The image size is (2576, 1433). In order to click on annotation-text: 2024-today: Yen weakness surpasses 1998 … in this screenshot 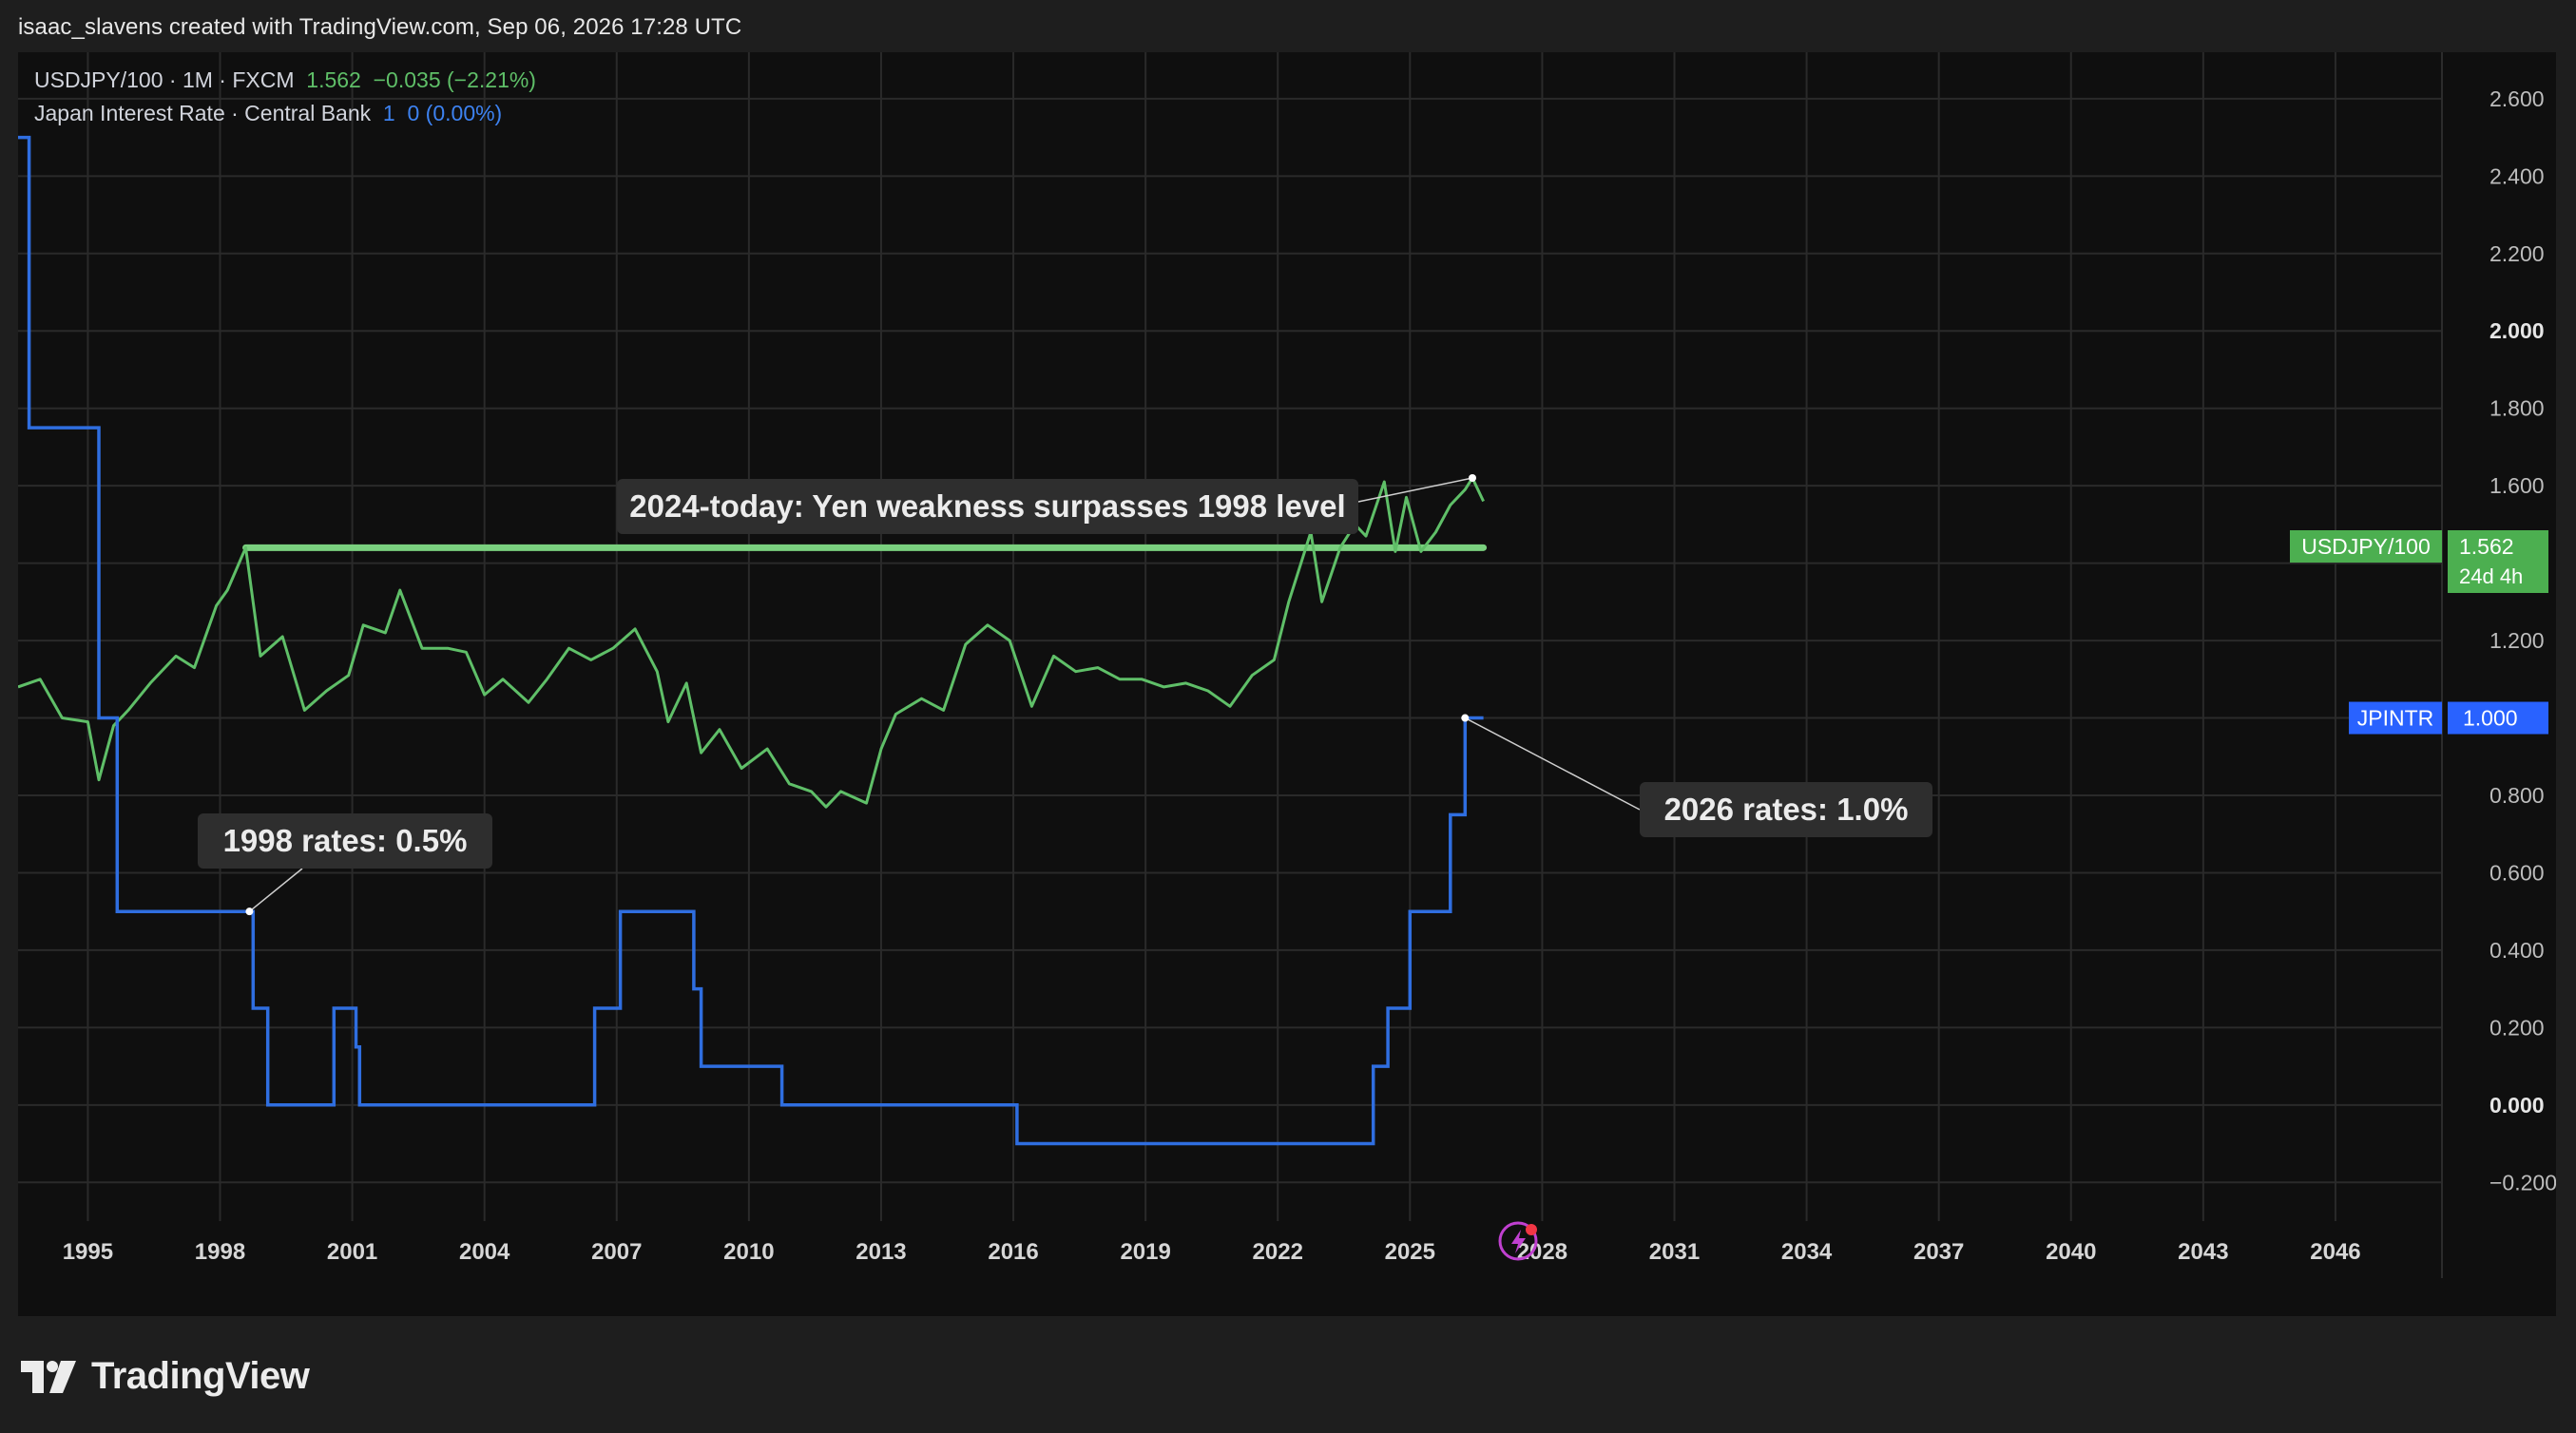, I will do `click(987, 506)`.